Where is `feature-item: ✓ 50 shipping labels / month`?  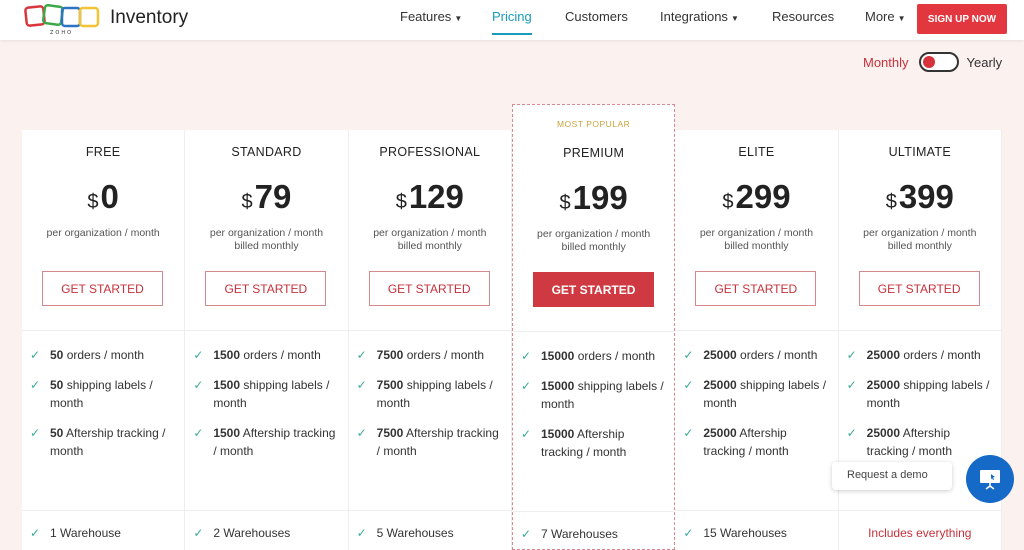 feature-item: ✓ 50 shipping labels / month is located at coordinates (103, 394).